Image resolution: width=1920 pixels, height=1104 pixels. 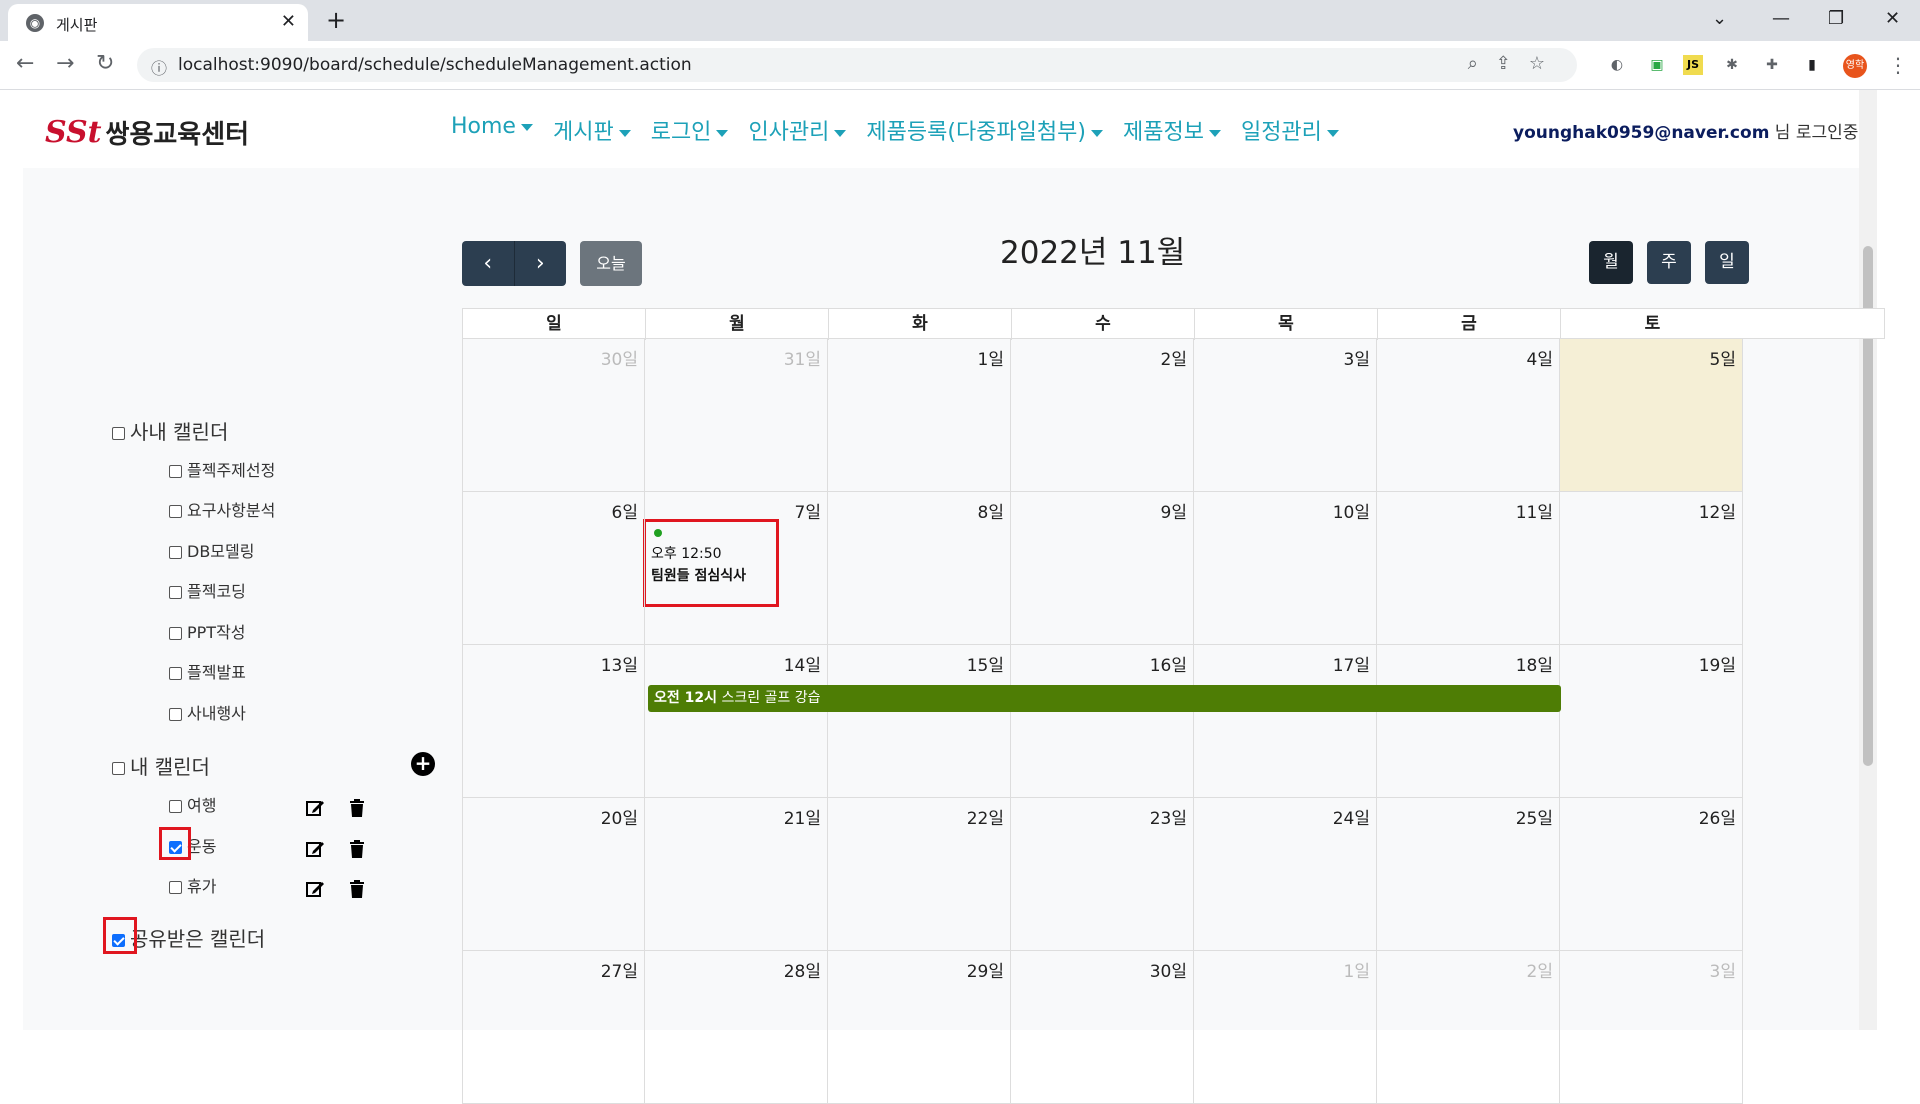 What do you see at coordinates (1892, 18) in the screenshot?
I see `window-close-icon: ✕` at bounding box center [1892, 18].